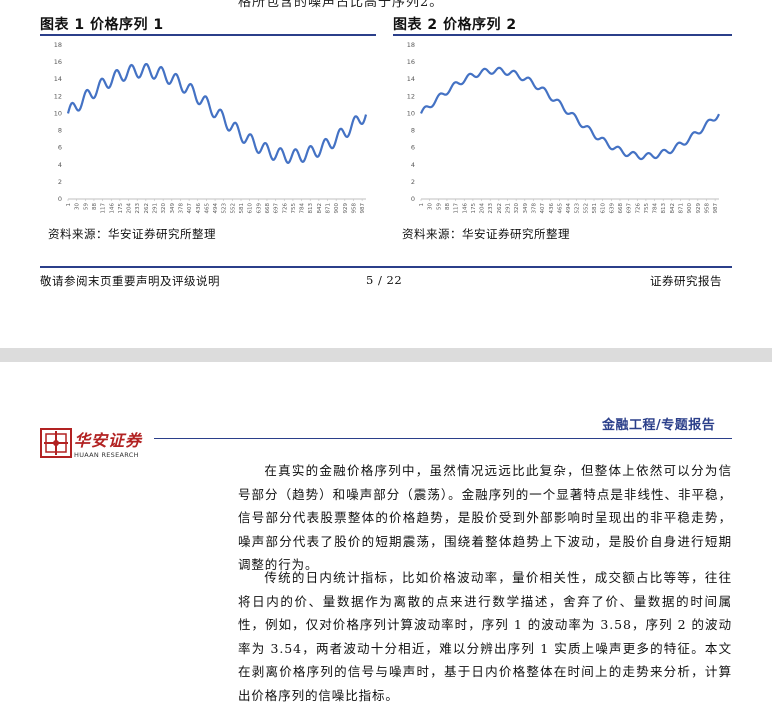 The image size is (772, 707). Describe the element at coordinates (659, 425) in the screenshot. I see `report-type-label: 金融工程/专题报告` at that location.